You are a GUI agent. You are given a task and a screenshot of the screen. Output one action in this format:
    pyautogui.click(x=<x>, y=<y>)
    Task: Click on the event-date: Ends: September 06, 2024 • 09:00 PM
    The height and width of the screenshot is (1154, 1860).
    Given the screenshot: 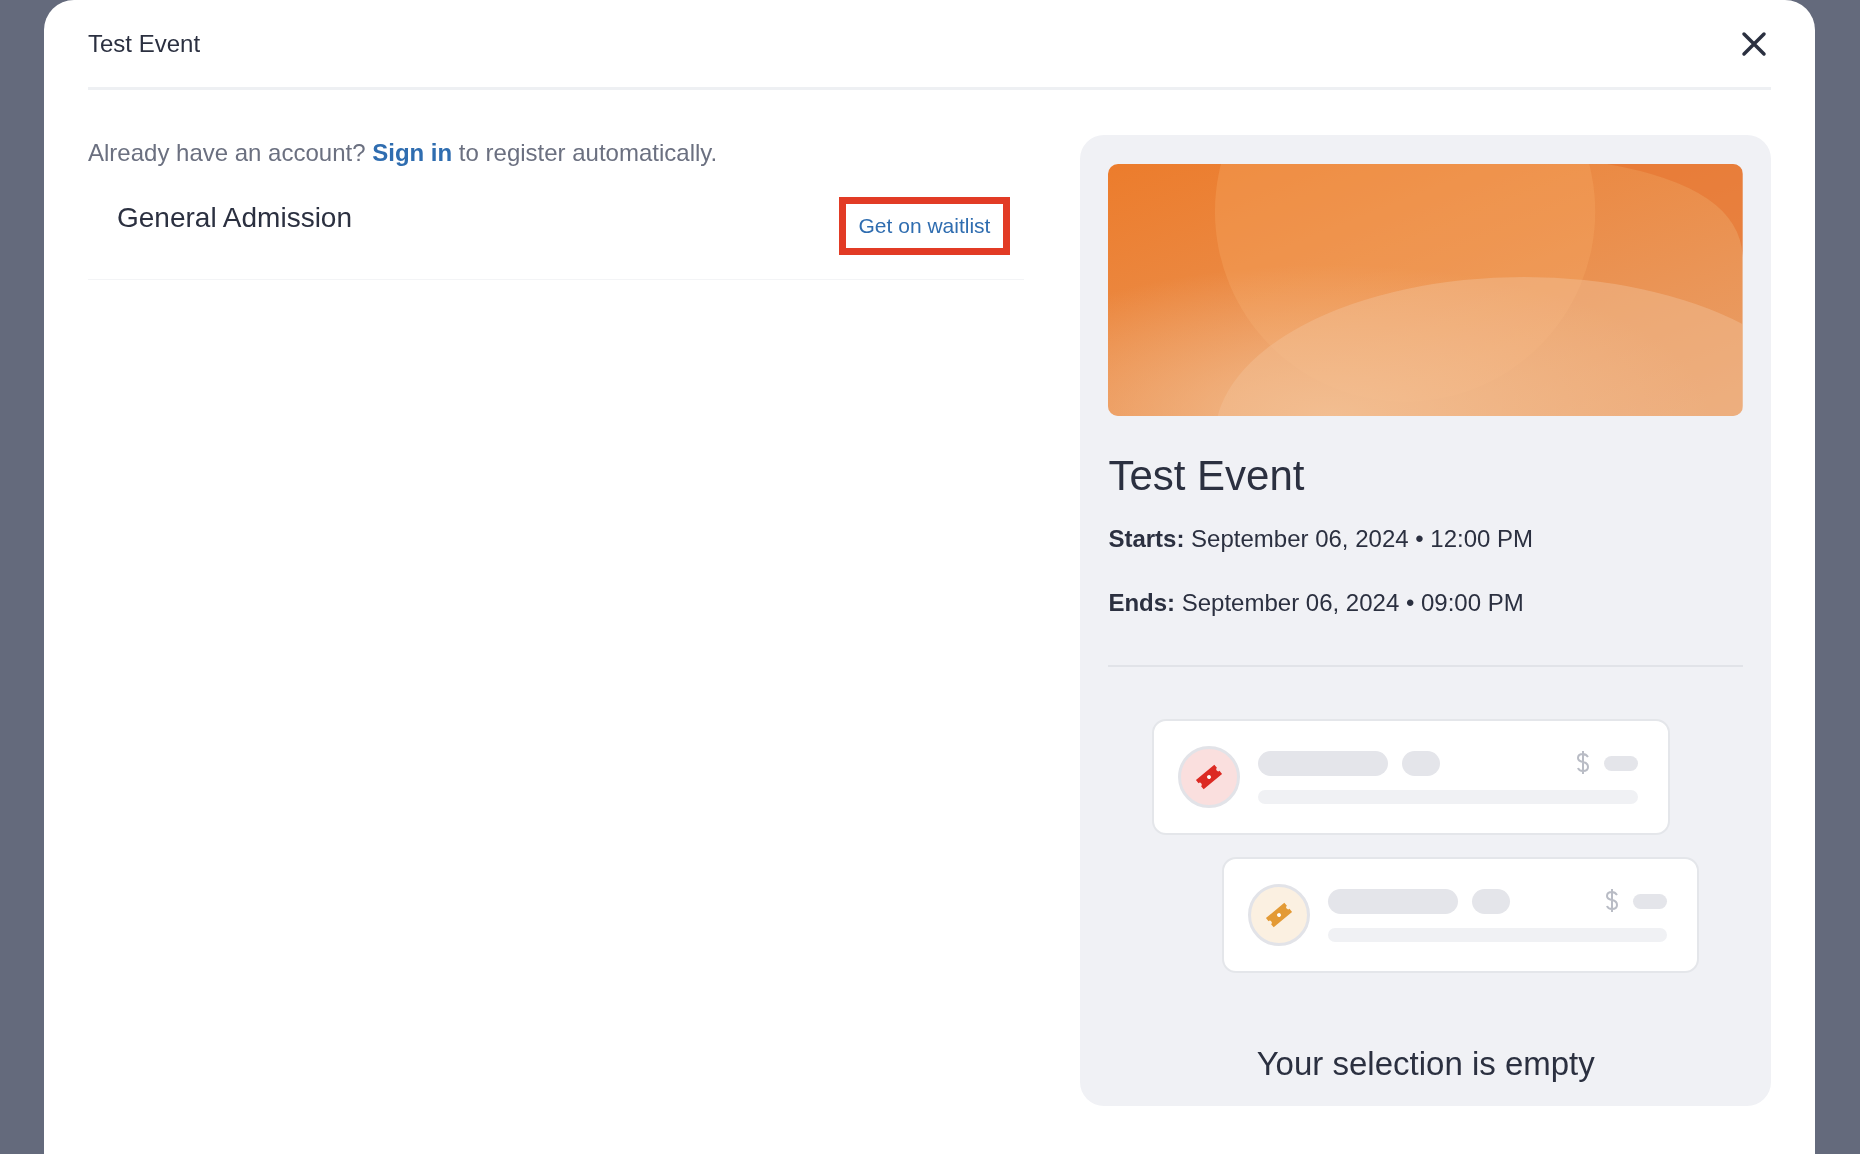 What is the action you would take?
    pyautogui.click(x=1316, y=603)
    